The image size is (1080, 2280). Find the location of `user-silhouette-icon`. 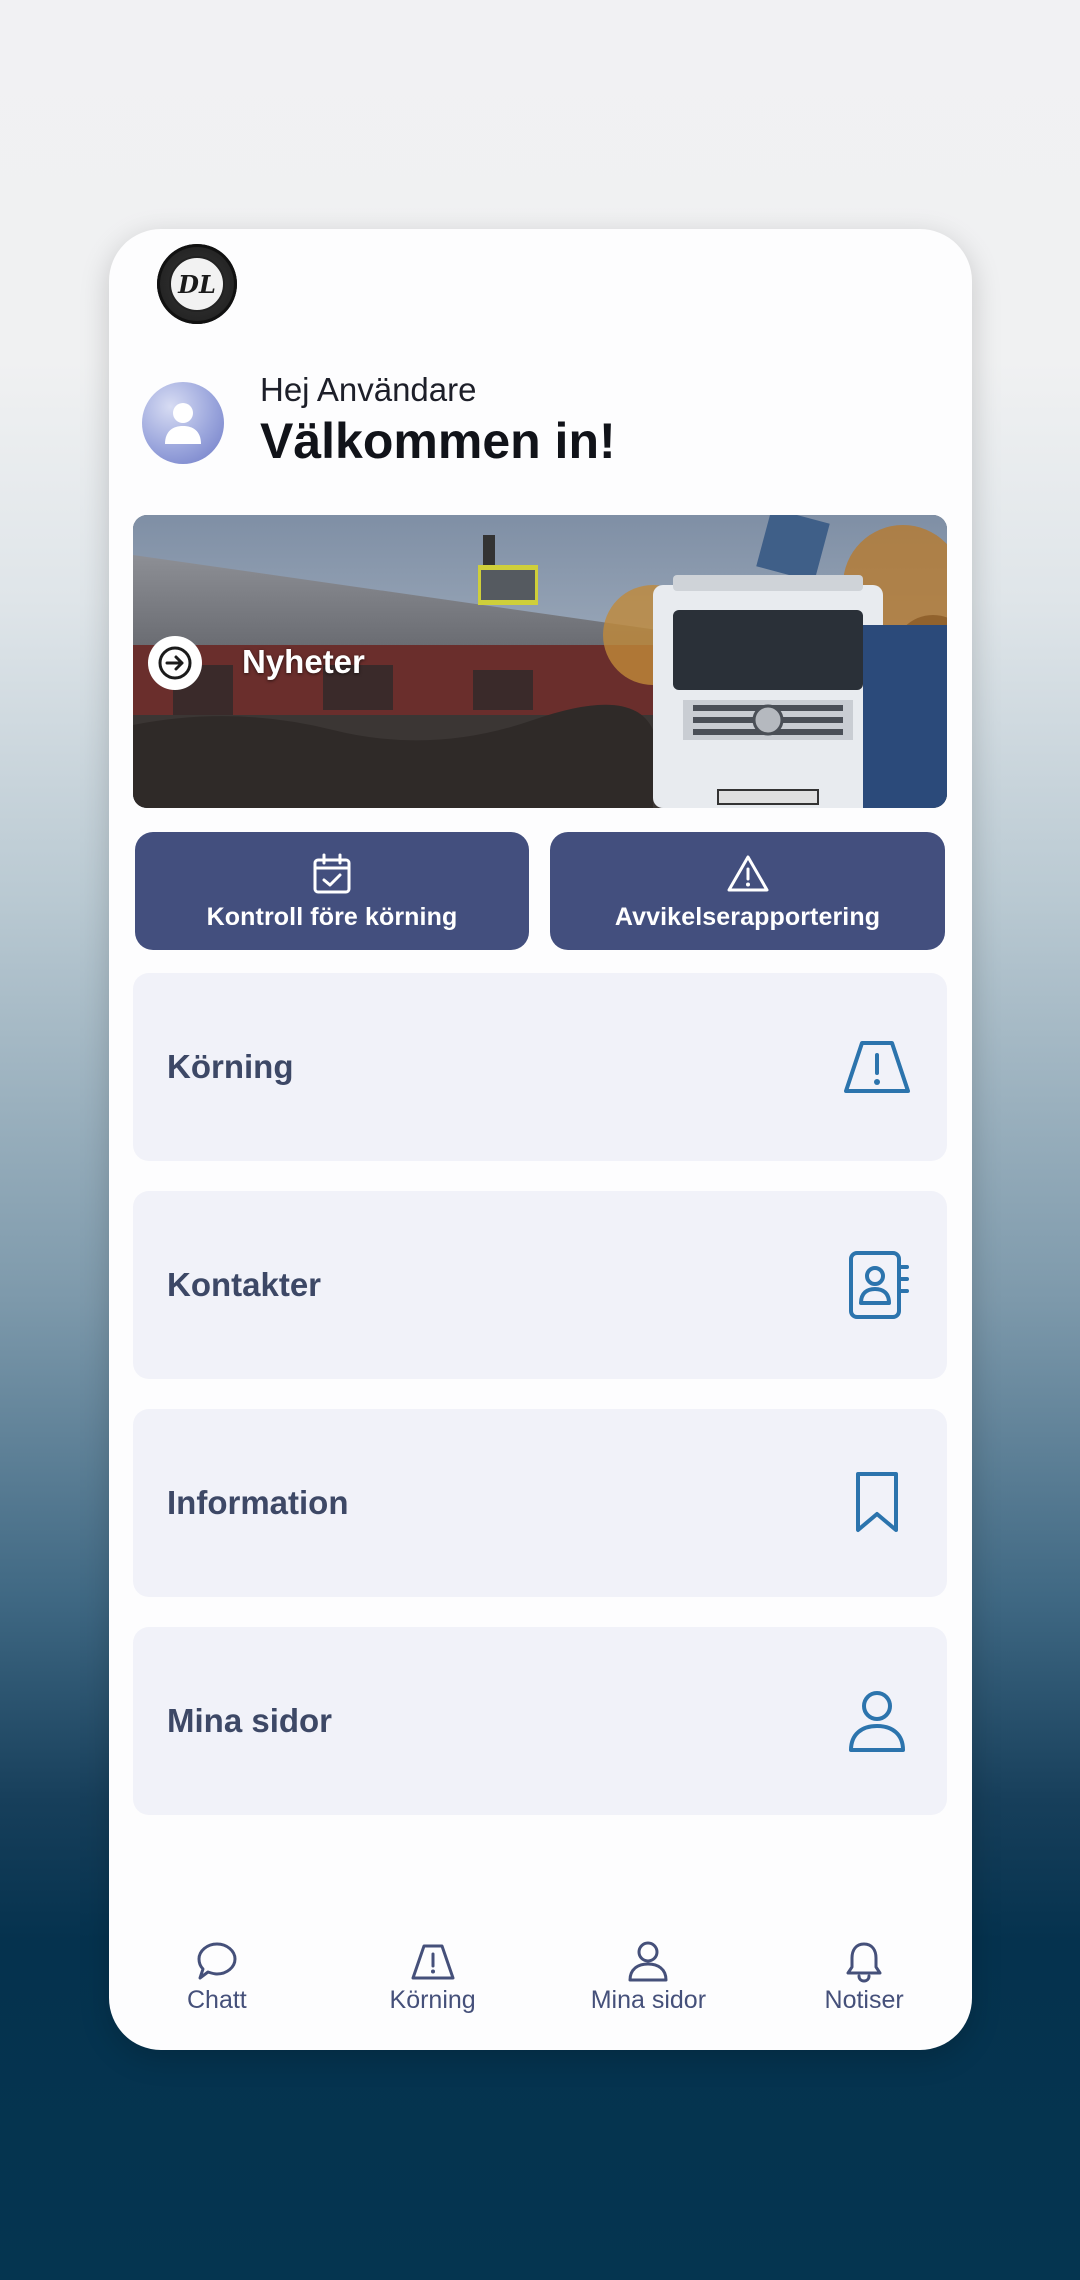

user-silhouette-icon is located at coordinates (183, 423).